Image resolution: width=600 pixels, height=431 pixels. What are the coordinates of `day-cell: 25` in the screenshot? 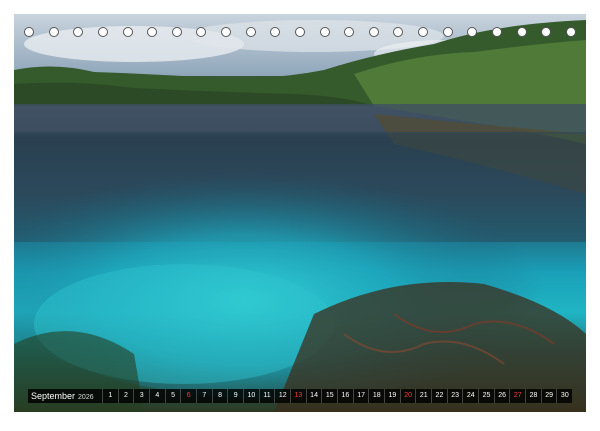 It's located at (486, 396).